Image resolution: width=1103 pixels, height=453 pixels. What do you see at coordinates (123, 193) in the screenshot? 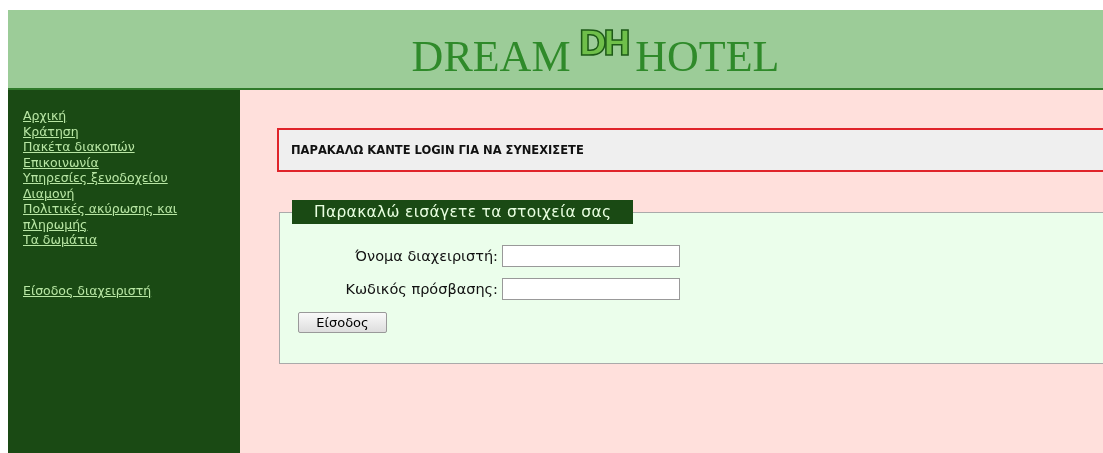
I see `nav-link: Διαμονή` at bounding box center [123, 193].